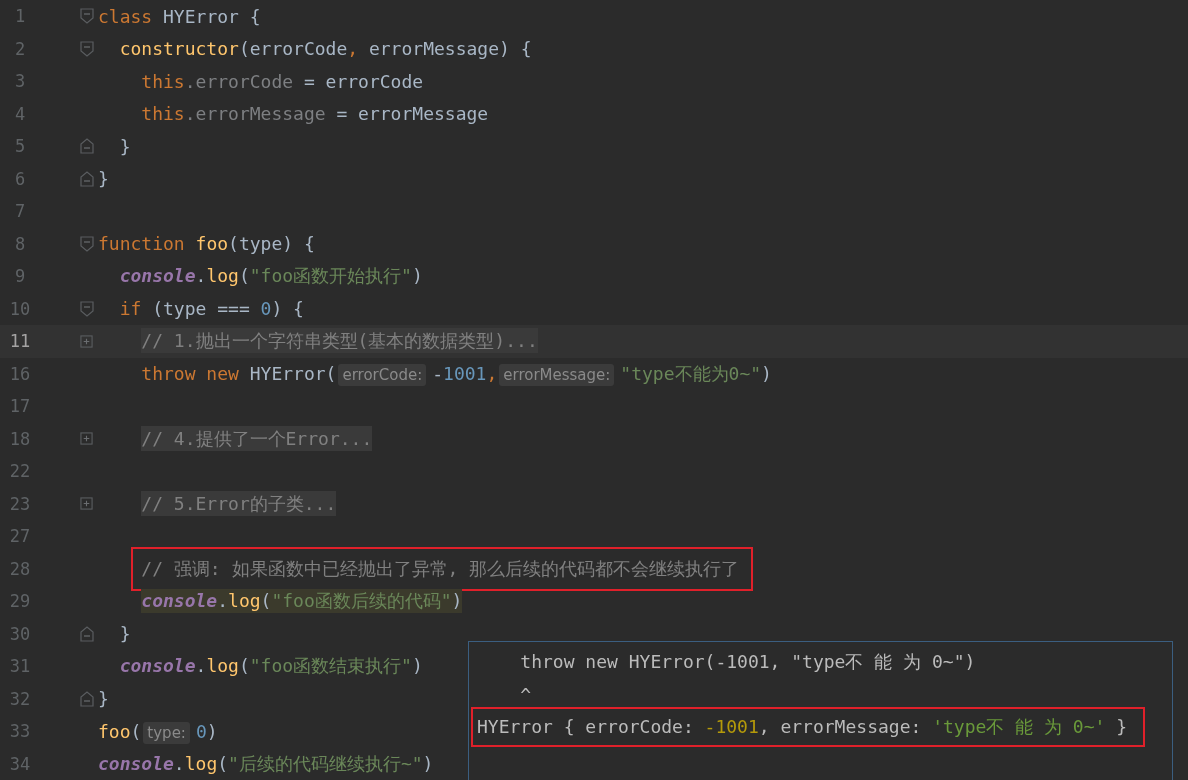 This screenshot has width=1188, height=780. Describe the element at coordinates (361, 601) in the screenshot. I see `string-literal: "foo函数后续的代码"` at that location.